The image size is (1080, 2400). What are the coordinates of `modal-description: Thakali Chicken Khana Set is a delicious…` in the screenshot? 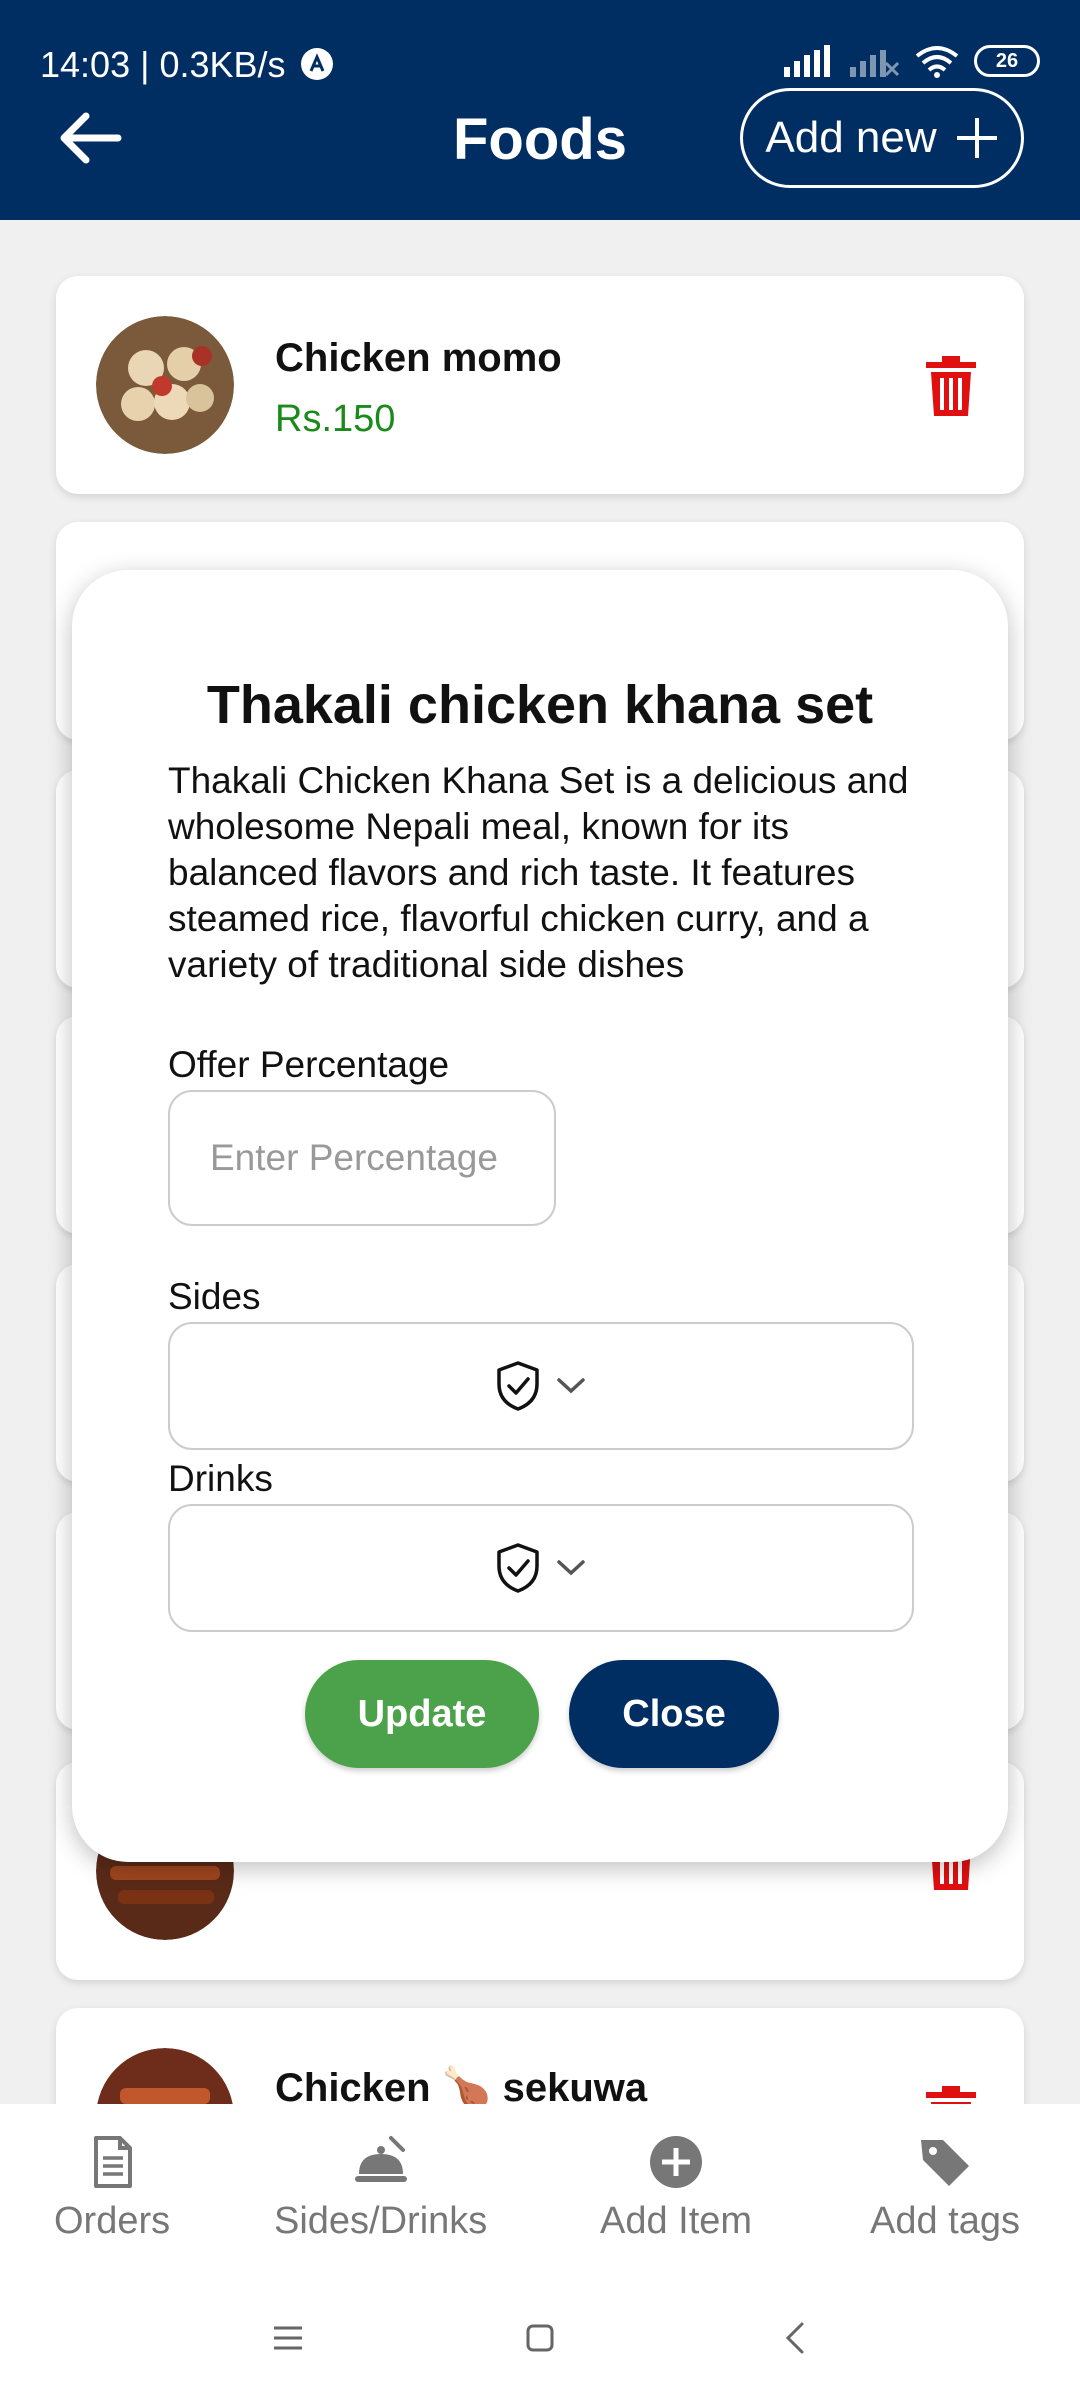 It's located at (538, 872).